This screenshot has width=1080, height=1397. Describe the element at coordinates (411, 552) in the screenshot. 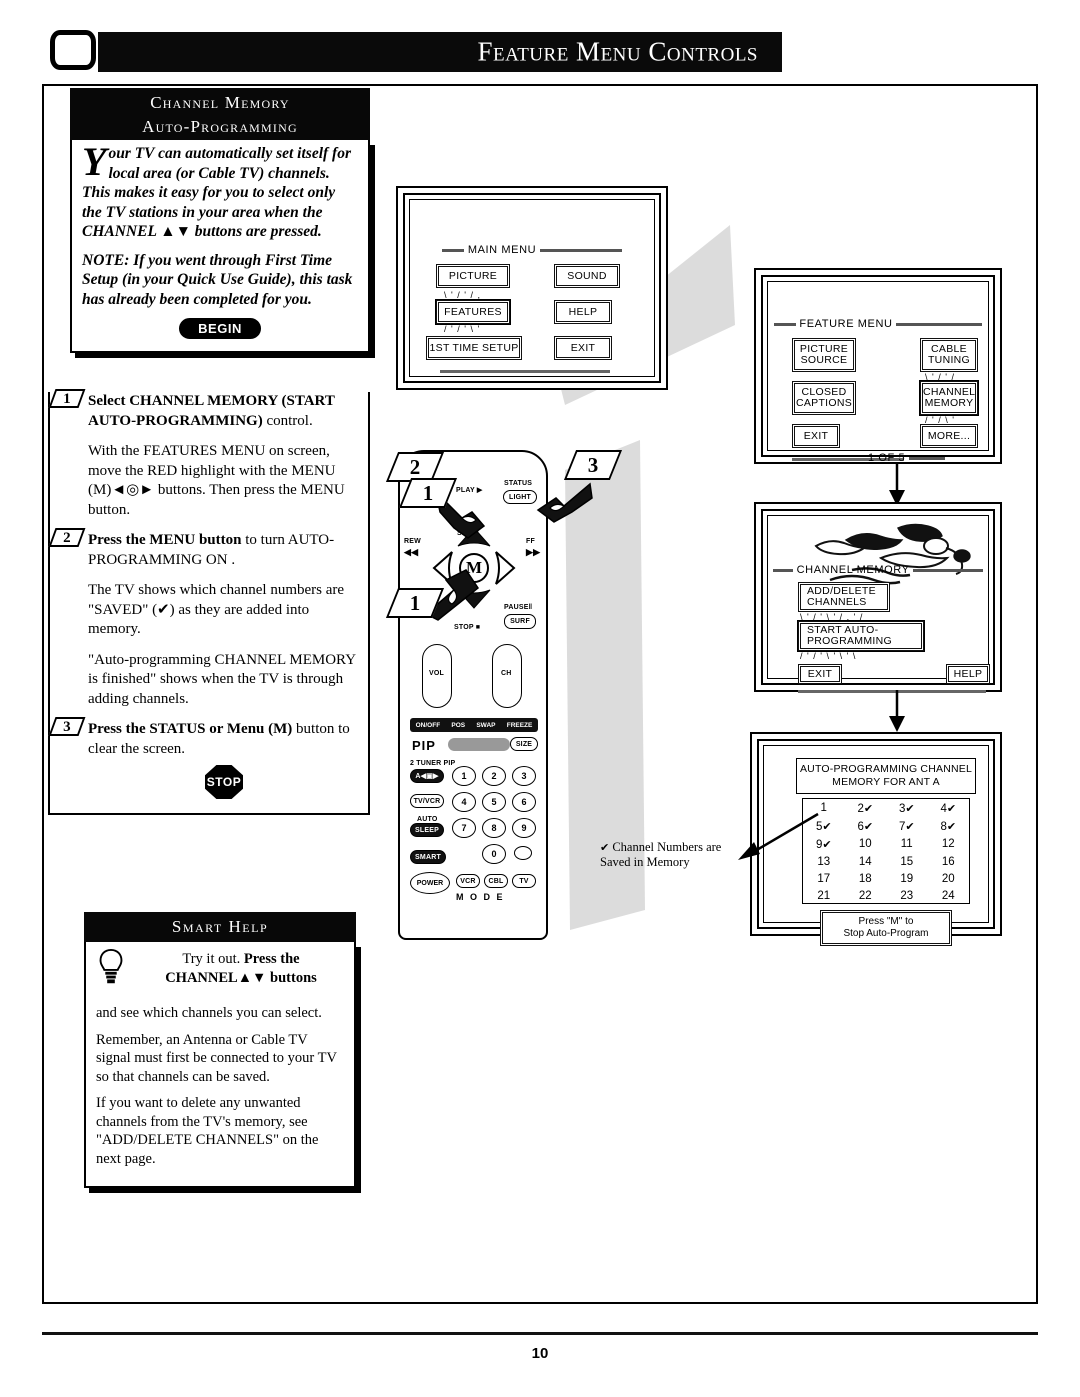

I see `remote-label-rew-glyph: ◀◀` at that location.